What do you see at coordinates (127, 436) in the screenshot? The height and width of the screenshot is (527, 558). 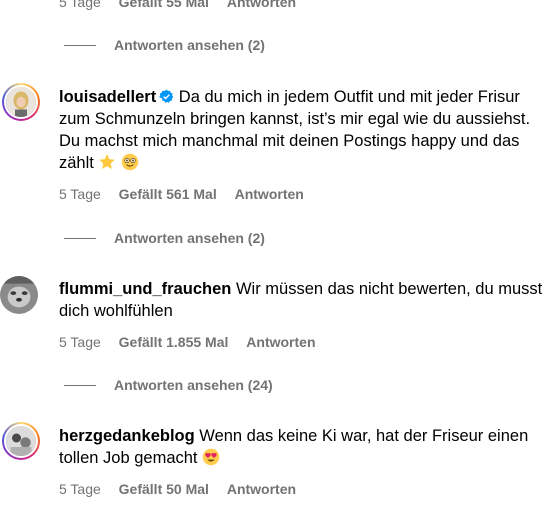 I see `comment-username: herzgedankeblog` at bounding box center [127, 436].